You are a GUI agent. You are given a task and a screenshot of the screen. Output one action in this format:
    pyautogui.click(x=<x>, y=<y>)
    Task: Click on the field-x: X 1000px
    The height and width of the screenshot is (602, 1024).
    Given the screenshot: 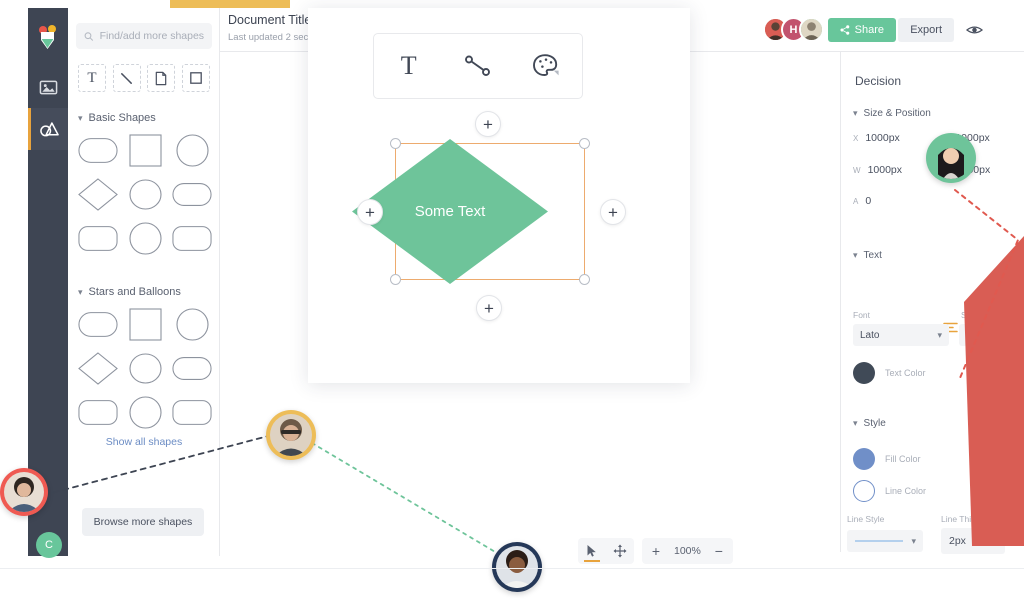 What is the action you would take?
    pyautogui.click(x=876, y=138)
    